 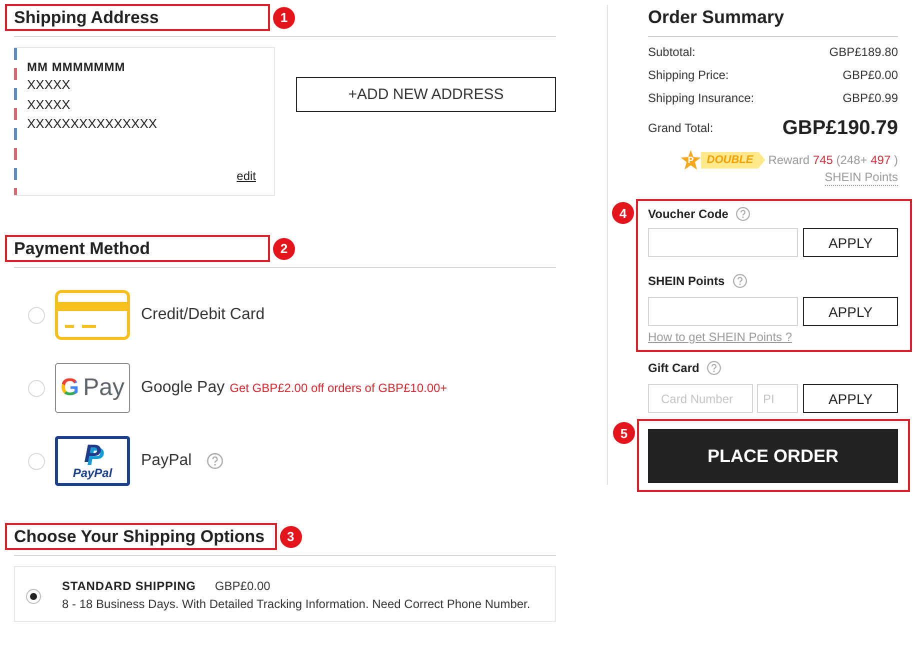 What do you see at coordinates (129, 586) in the screenshot?
I see `shipping-method-name: STANDARD SHIPPING` at bounding box center [129, 586].